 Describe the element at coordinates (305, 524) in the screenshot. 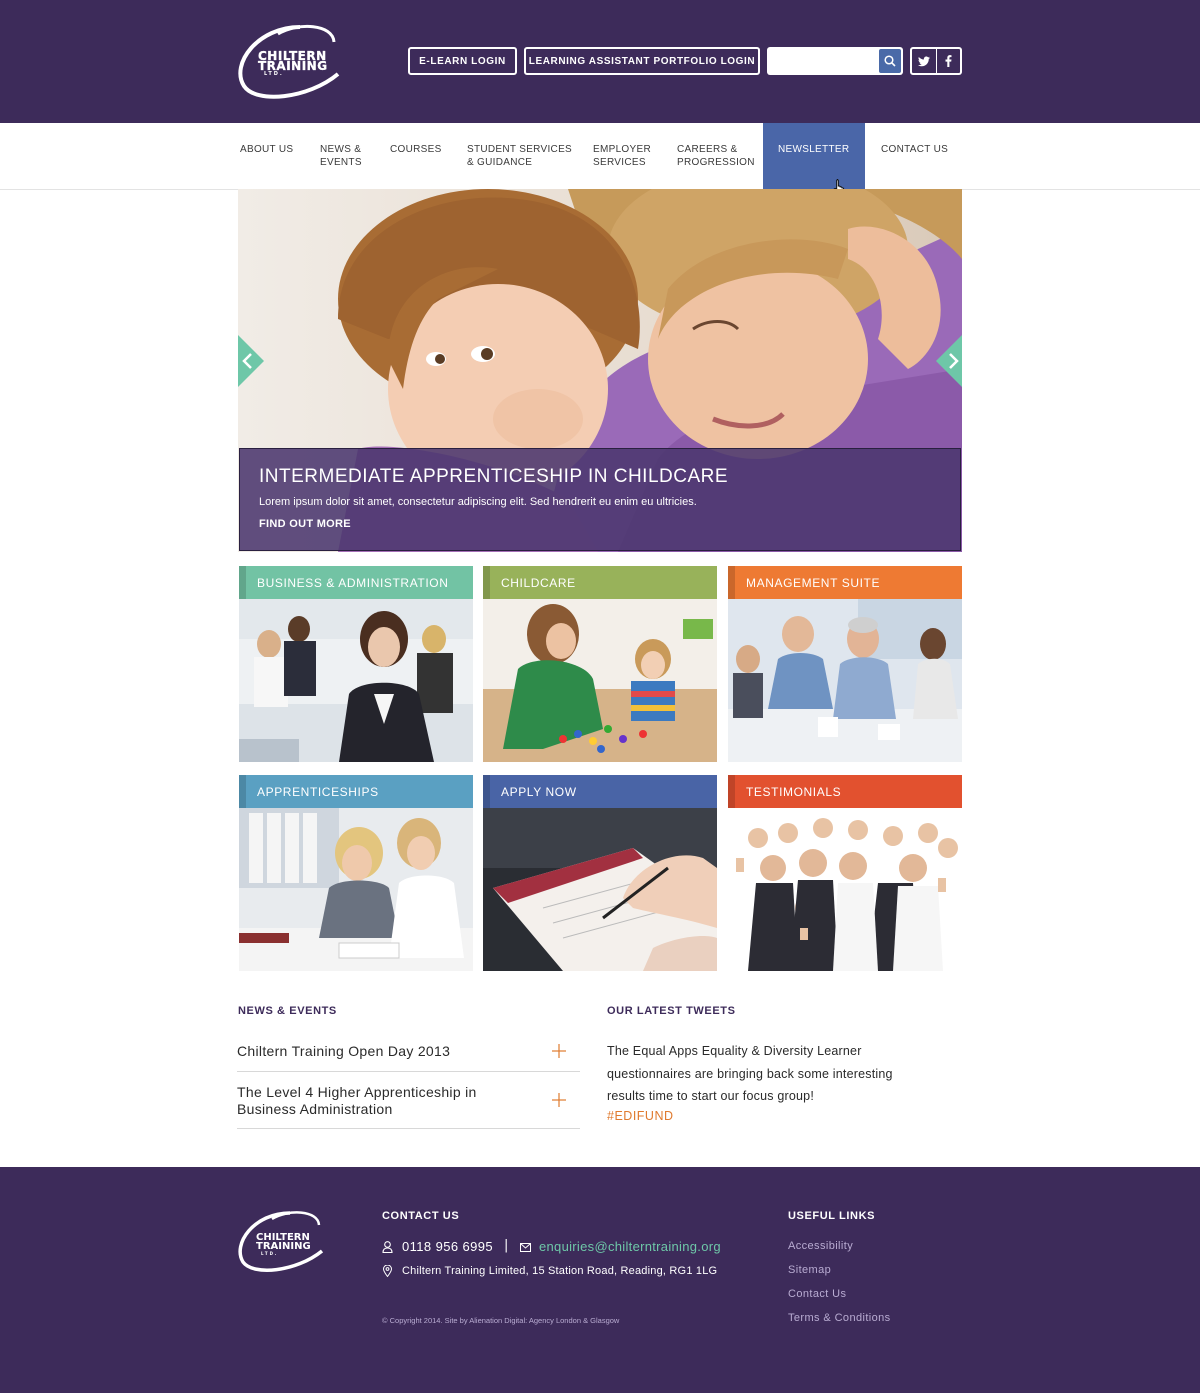

I see `hero-find-out-more-link: FIND OUT MORE` at that location.